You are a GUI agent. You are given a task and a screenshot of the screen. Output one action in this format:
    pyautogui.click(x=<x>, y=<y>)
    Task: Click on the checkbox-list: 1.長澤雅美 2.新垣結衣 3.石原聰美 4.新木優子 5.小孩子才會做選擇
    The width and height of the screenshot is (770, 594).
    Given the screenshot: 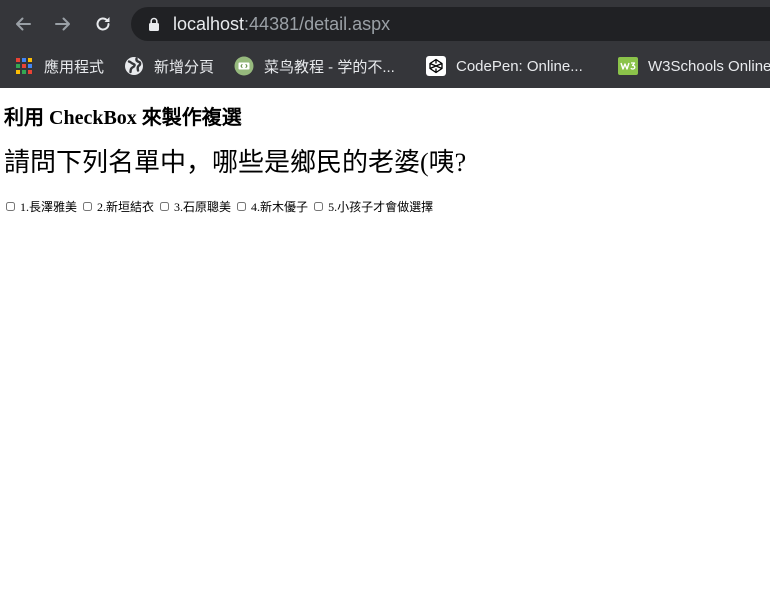 What is the action you would take?
    pyautogui.click(x=220, y=206)
    